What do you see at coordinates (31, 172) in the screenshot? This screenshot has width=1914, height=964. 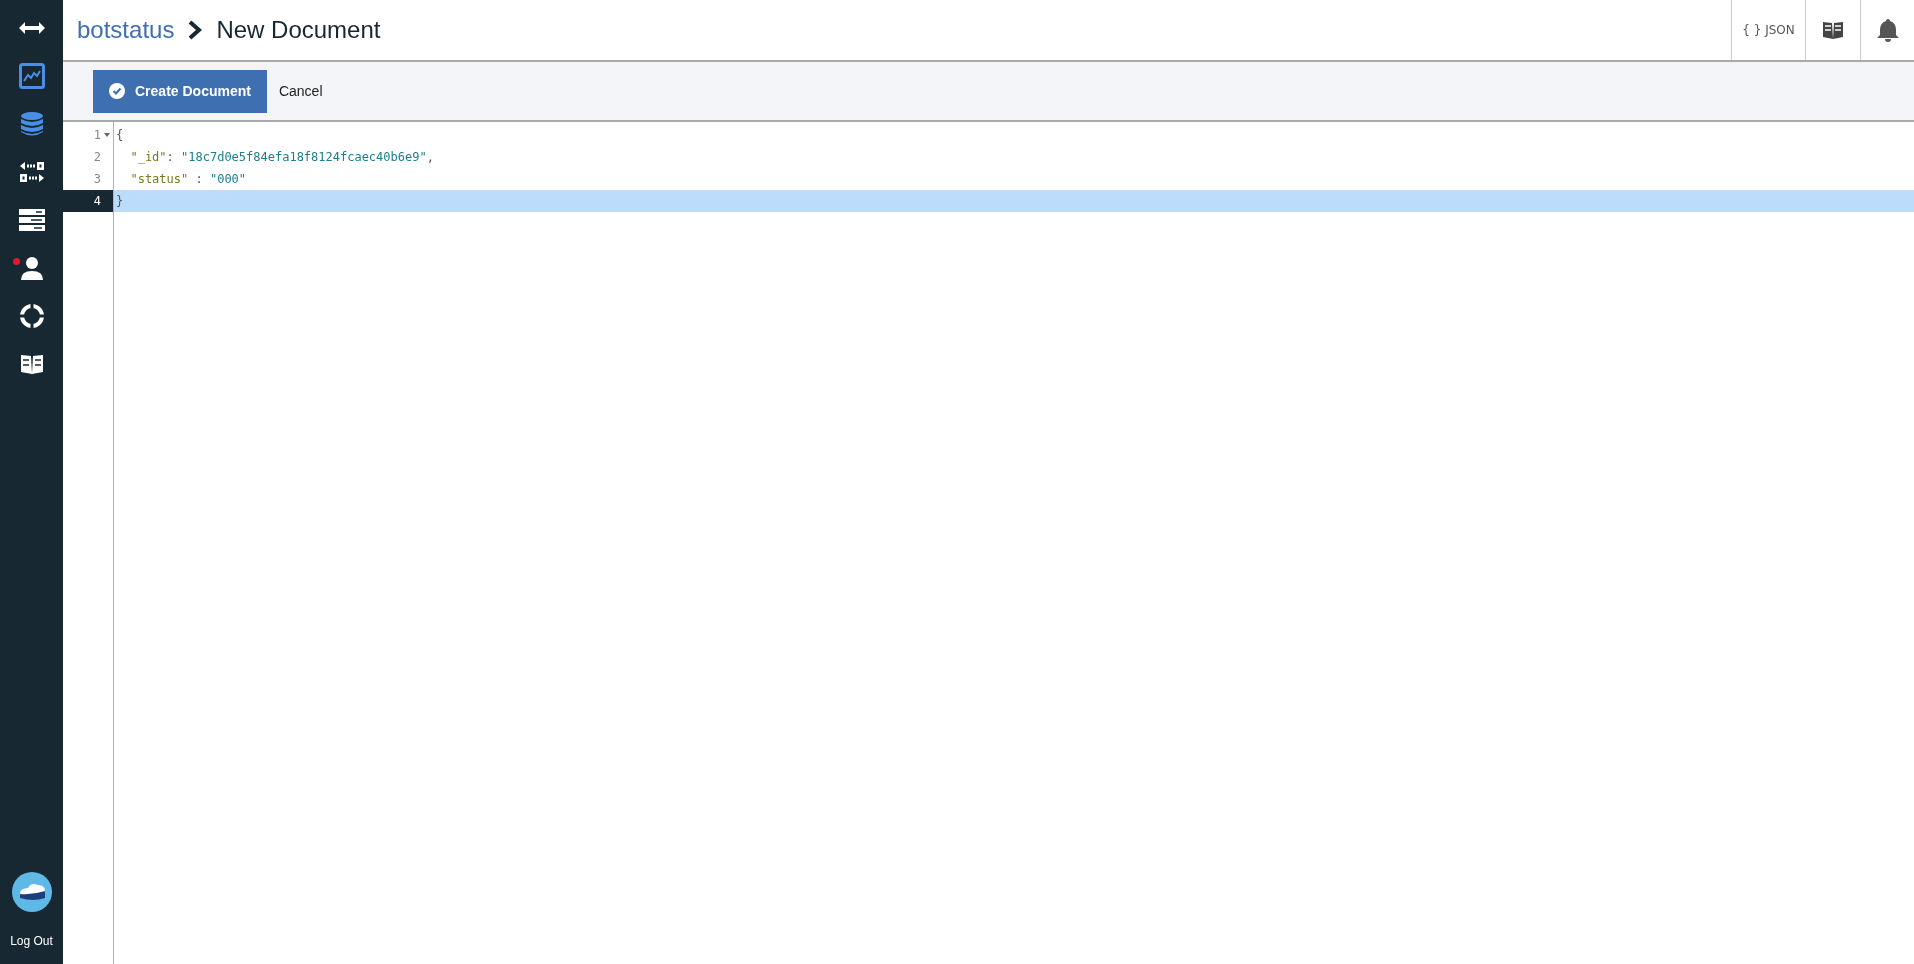 I see `transfer-icon` at bounding box center [31, 172].